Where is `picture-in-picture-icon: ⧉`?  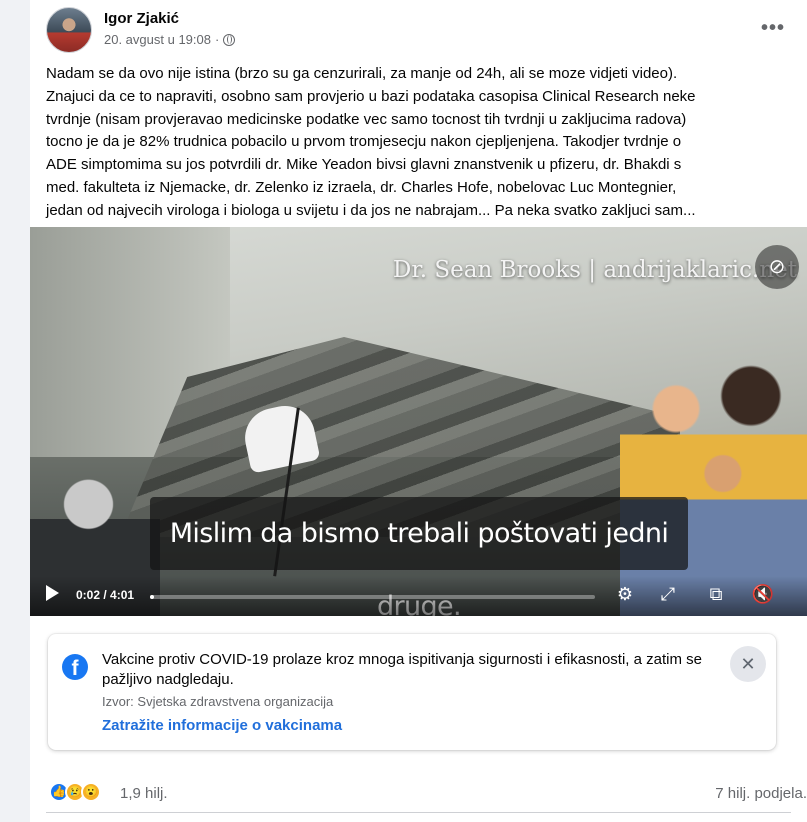
picture-in-picture-icon: ⧉ is located at coordinates (716, 594).